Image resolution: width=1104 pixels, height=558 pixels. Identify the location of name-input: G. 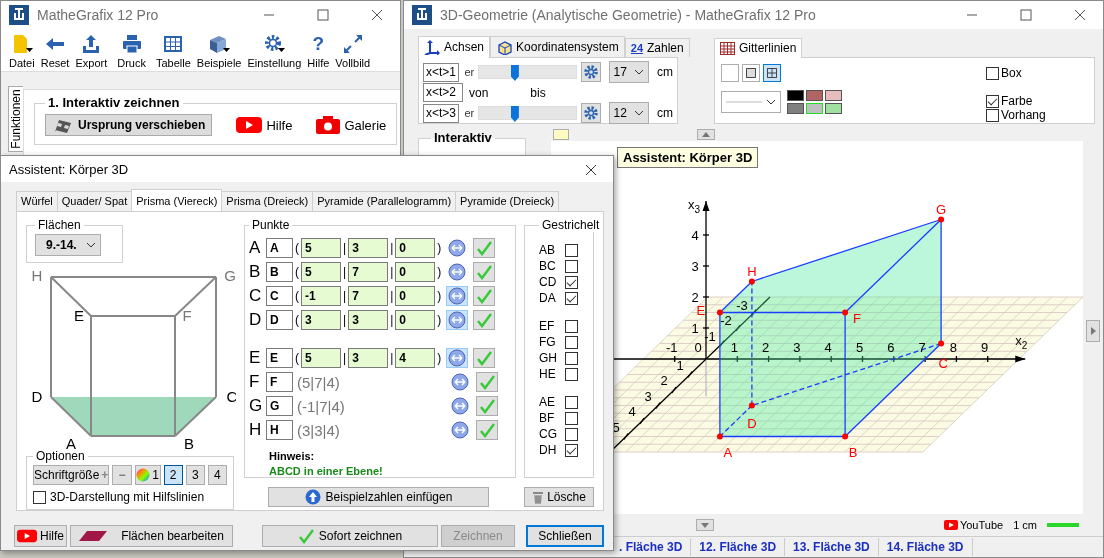
(279, 406).